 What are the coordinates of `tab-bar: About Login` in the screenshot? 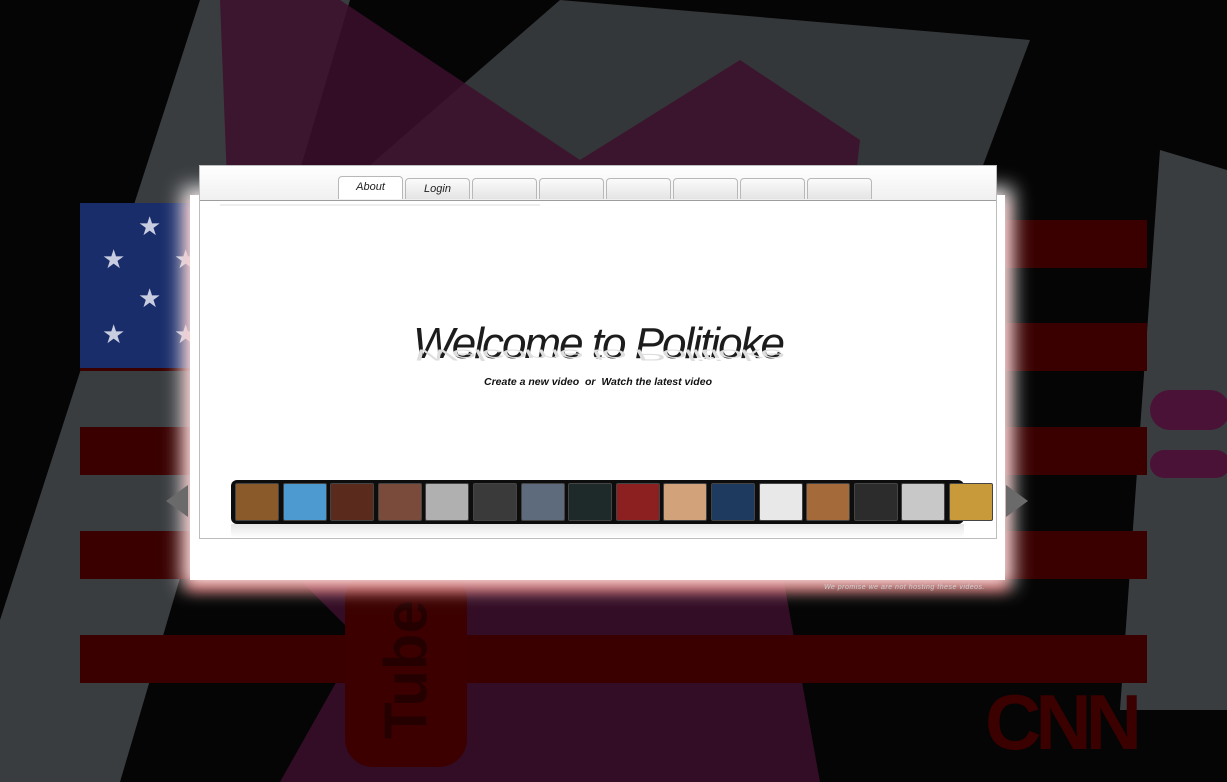 It's located at (598, 183).